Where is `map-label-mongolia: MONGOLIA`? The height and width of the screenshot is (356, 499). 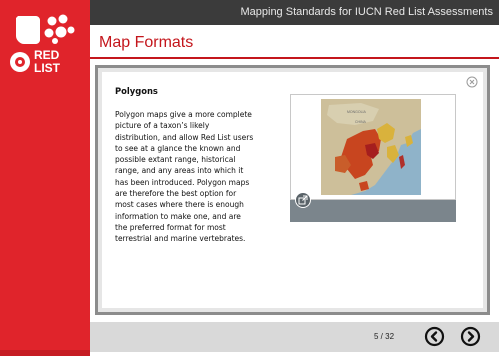 map-label-mongolia: MONGOLIA is located at coordinates (357, 112).